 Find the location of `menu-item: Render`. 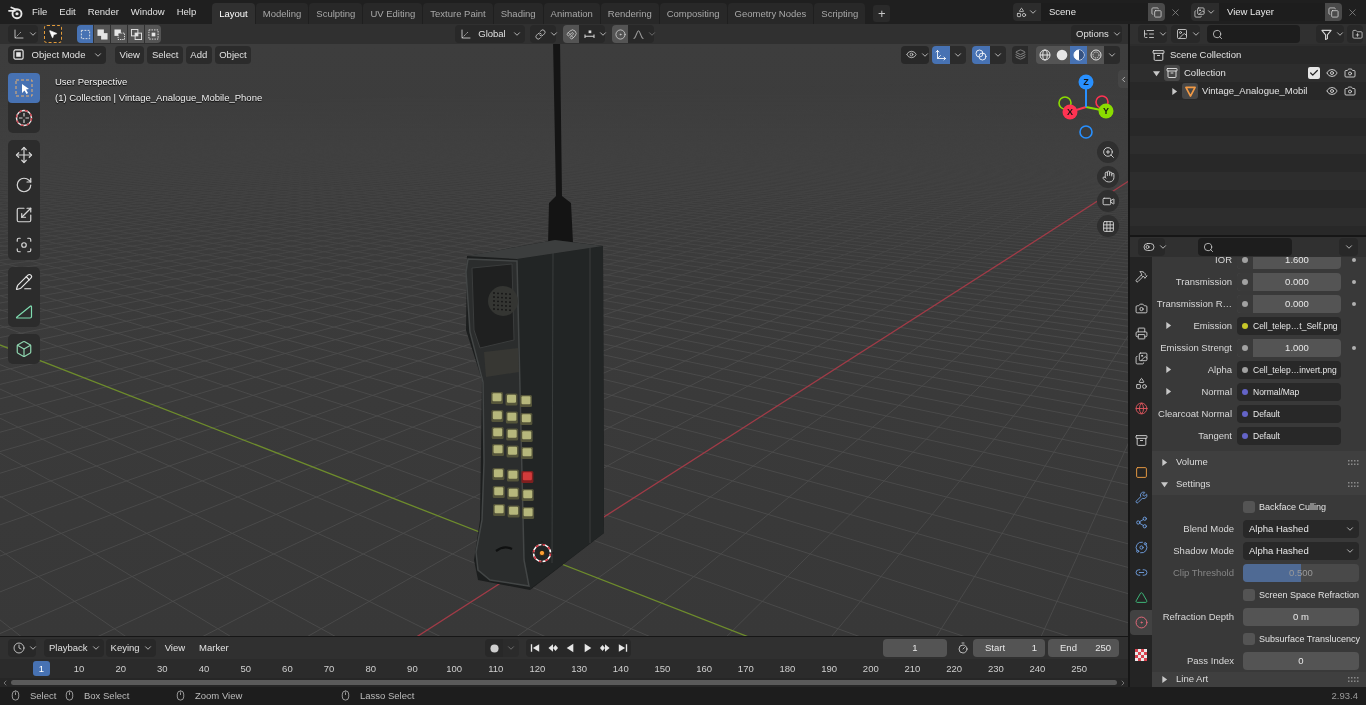

menu-item: Render is located at coordinates (103, 12).